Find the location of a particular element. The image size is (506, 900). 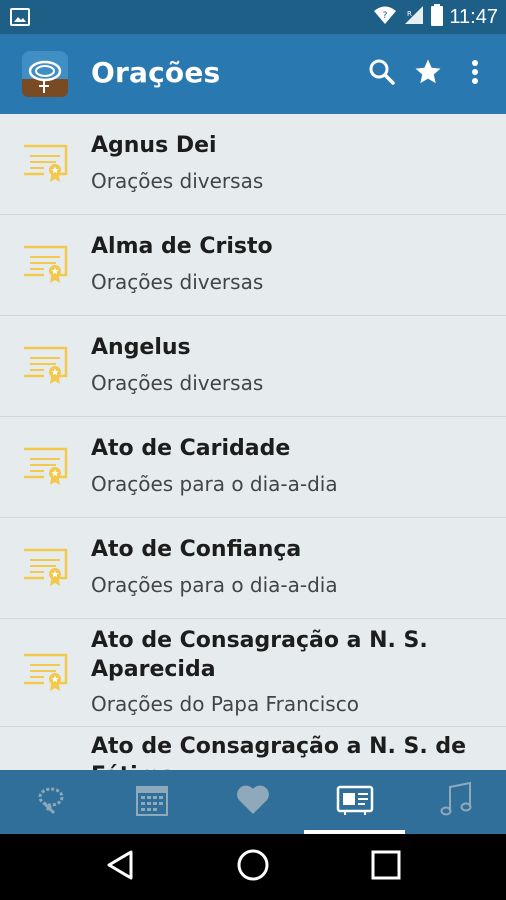

heart-icon is located at coordinates (253, 802).